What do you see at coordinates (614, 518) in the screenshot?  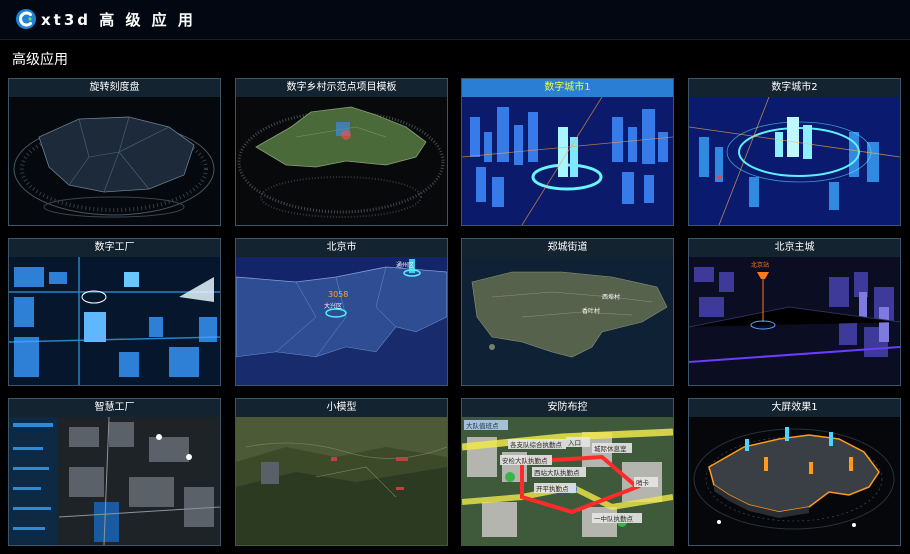 I see `security-label-8: 一中队执勤点` at bounding box center [614, 518].